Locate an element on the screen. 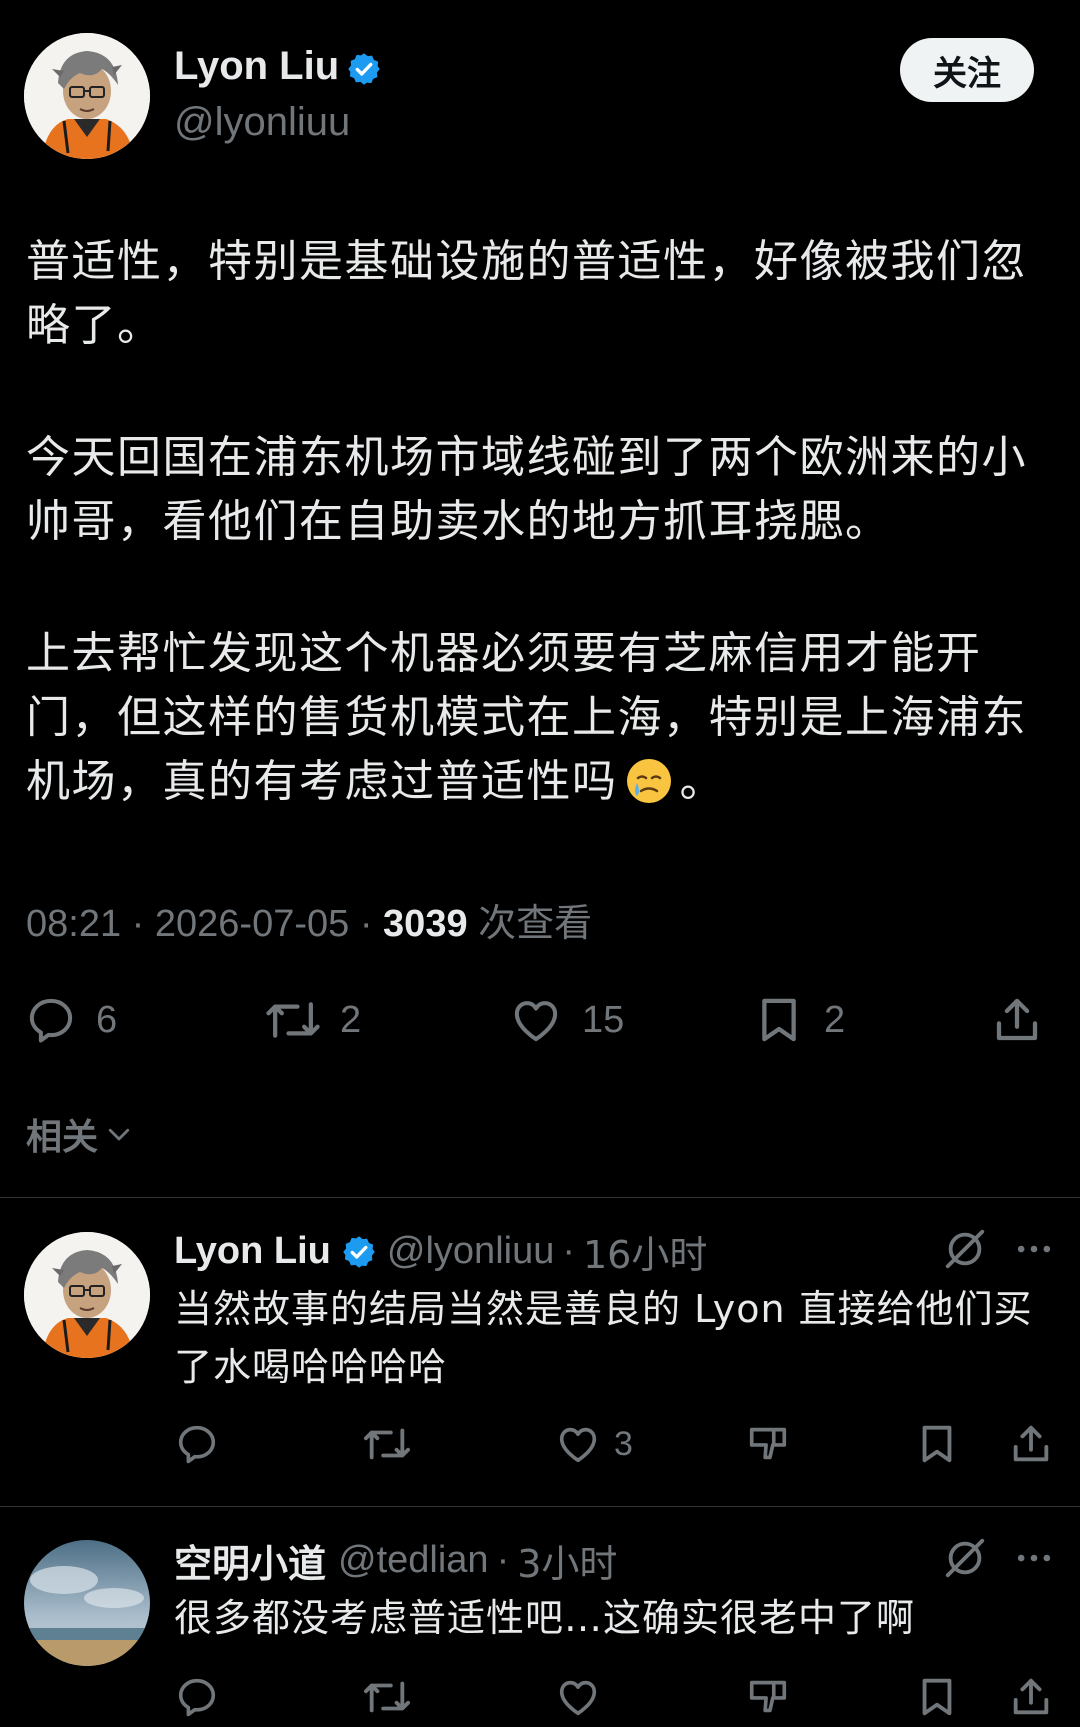 Image resolution: width=1080 pixels, height=1727 pixels. reply-author-name: 空明小道 is located at coordinates (250, 1560).